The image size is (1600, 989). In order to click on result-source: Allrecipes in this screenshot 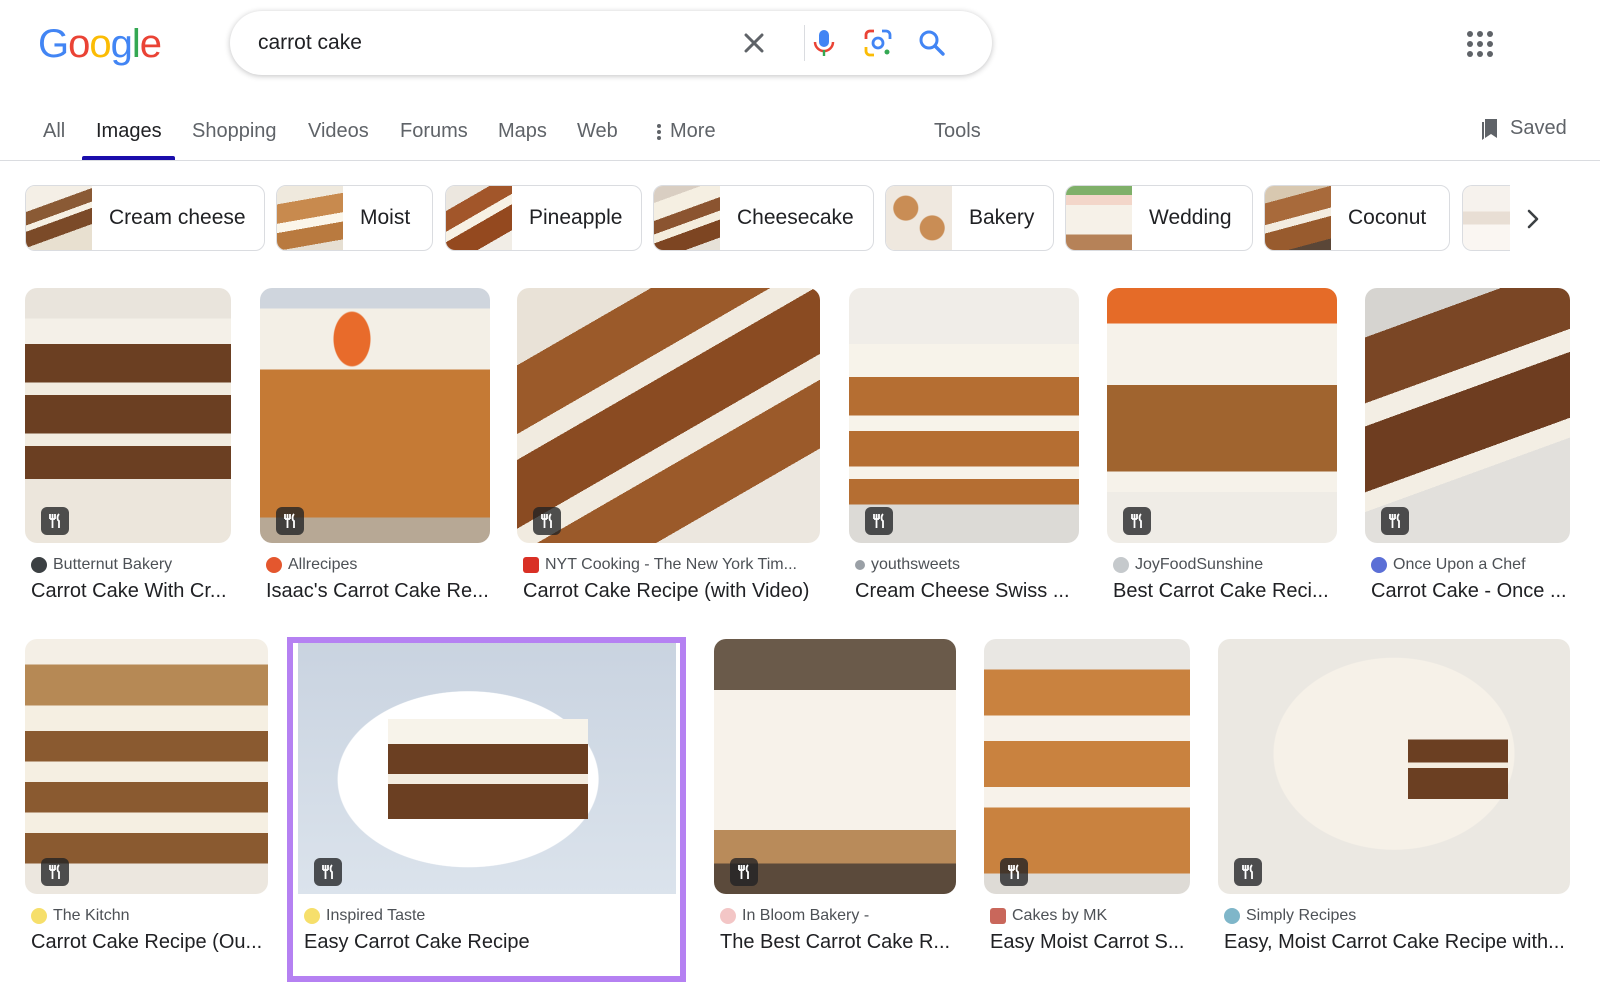, I will do `click(311, 565)`.